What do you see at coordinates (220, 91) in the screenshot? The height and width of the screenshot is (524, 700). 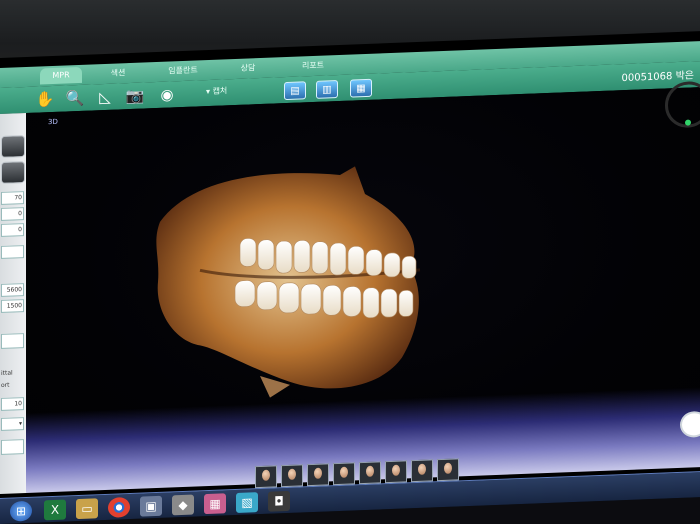 I see `capture-dropdown-label: 캡처` at bounding box center [220, 91].